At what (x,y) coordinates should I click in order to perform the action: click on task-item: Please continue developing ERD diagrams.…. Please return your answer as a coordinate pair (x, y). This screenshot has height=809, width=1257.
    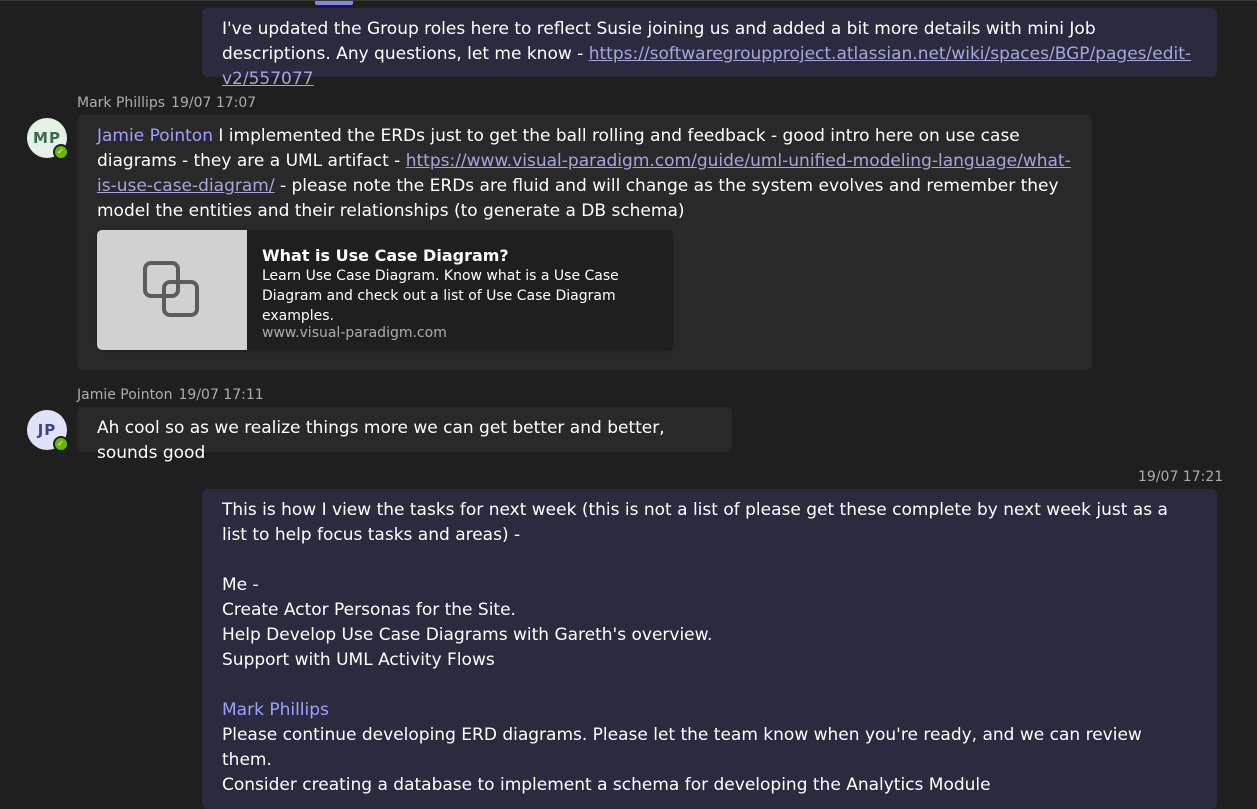
    Looking at the image, I should click on (682, 747).